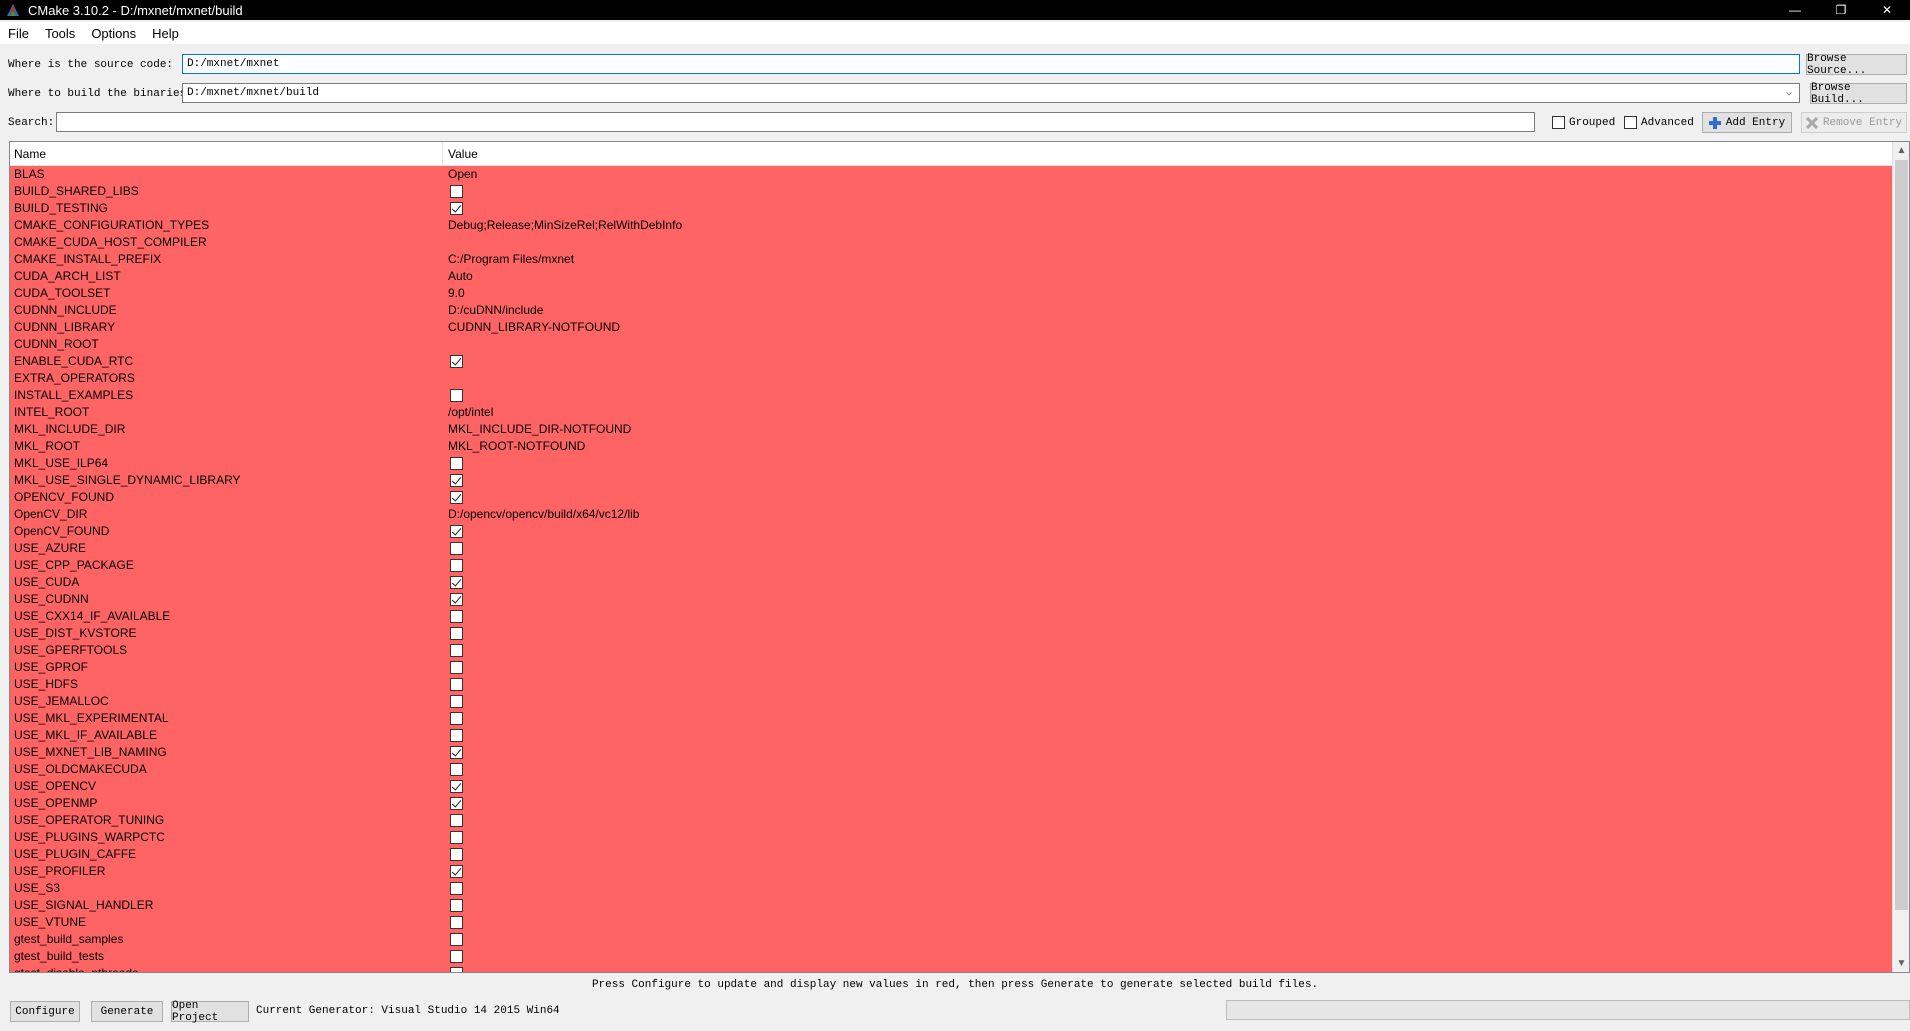  What do you see at coordinates (951, 803) in the screenshot?
I see `table-row: USE_OPENMP` at bounding box center [951, 803].